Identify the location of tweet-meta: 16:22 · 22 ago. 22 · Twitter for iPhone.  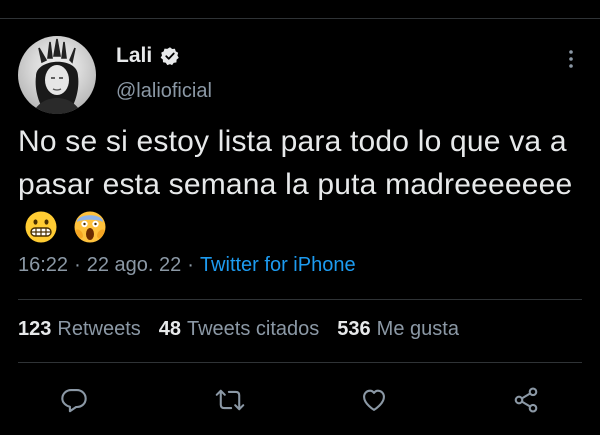
(187, 265).